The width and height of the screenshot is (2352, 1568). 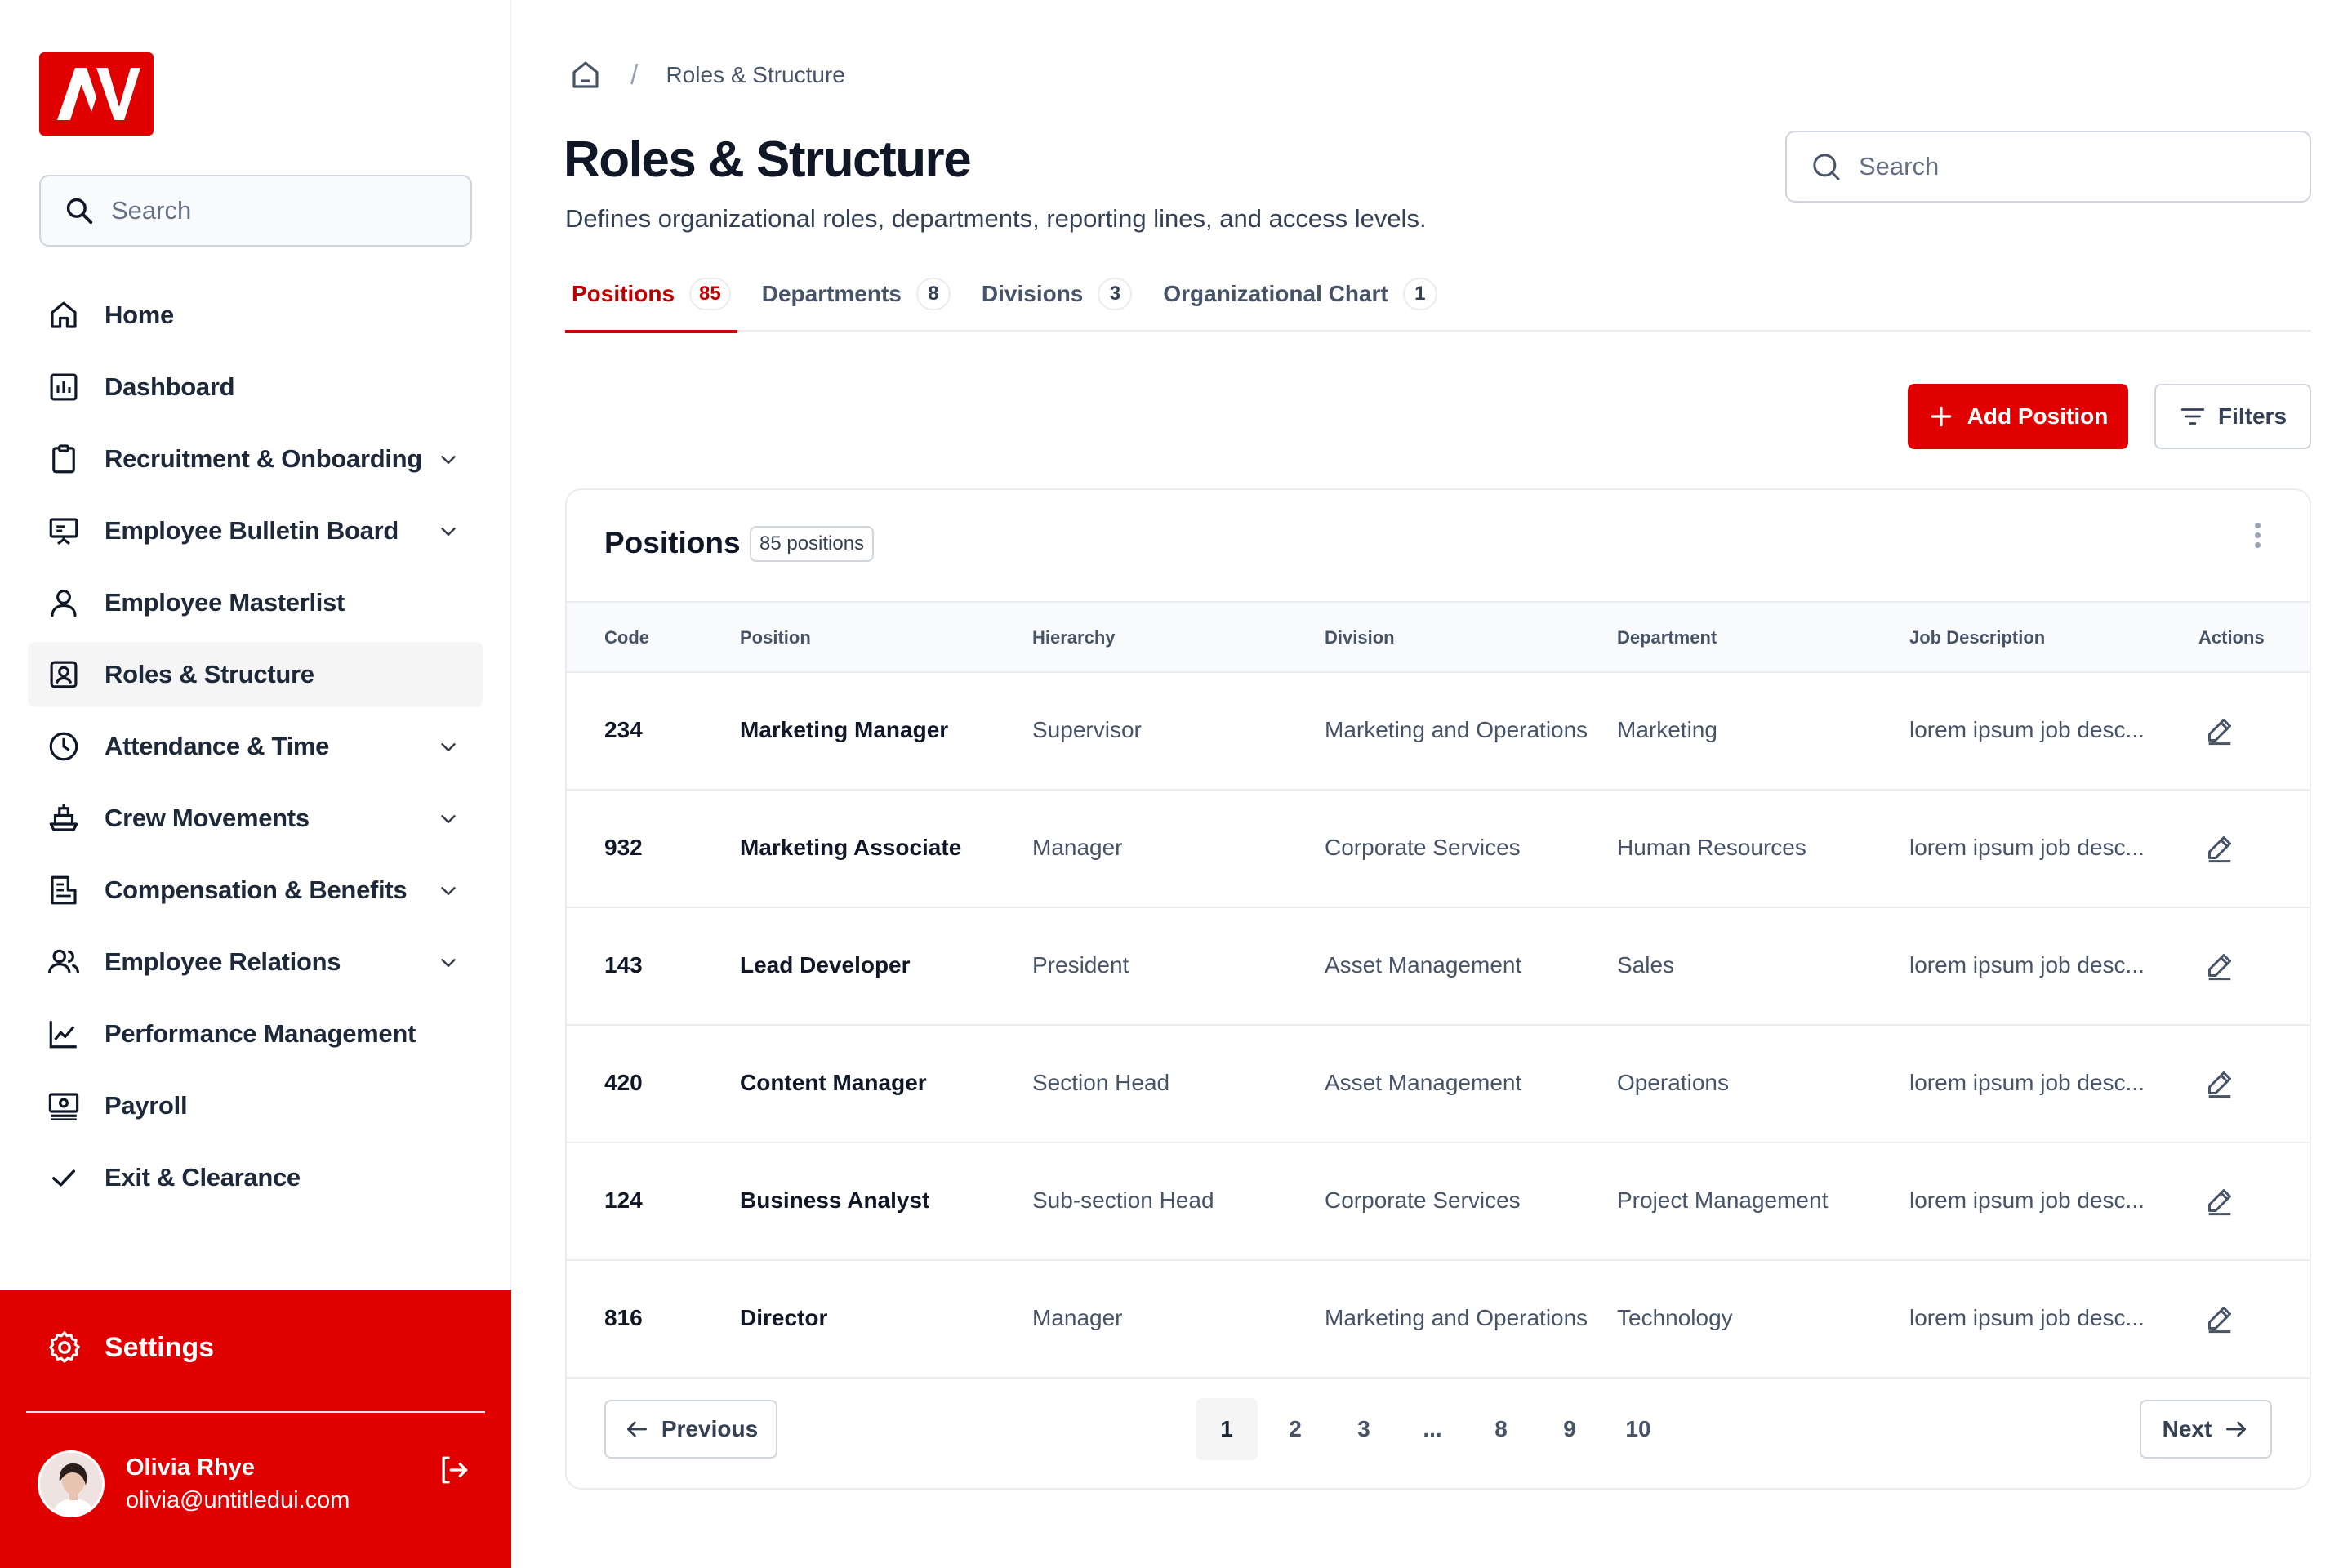 What do you see at coordinates (256, 315) in the screenshot?
I see `sidebar-item-home: Home` at bounding box center [256, 315].